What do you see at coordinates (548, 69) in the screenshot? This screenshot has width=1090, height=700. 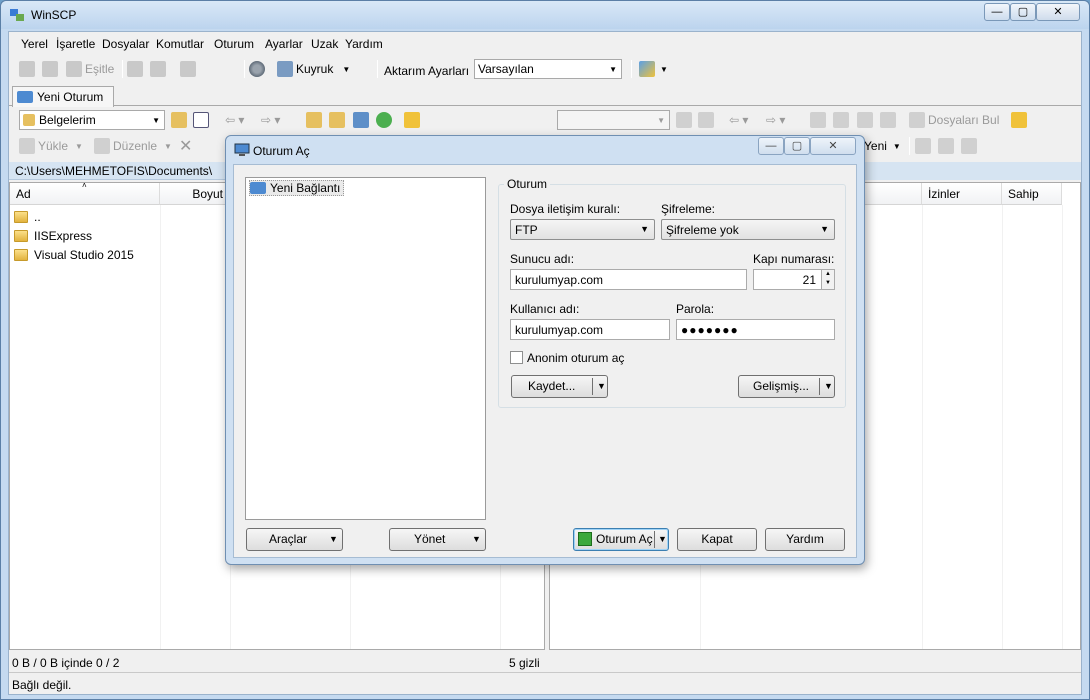 I see `transfer-settings-select: Varsayılan ▼` at bounding box center [548, 69].